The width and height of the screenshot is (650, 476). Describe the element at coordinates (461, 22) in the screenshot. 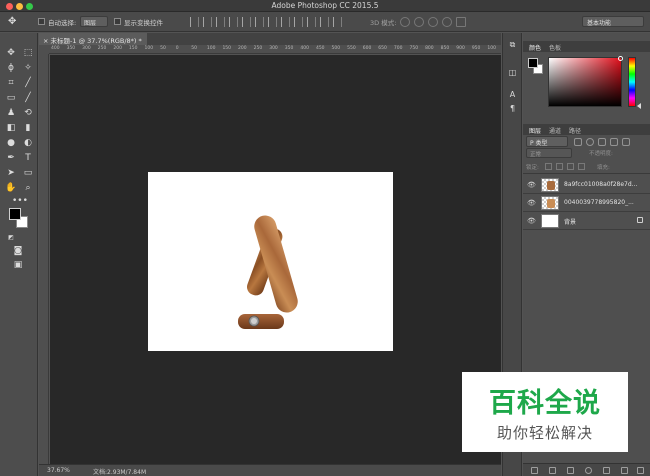

I see `scale-3d-icon` at that location.